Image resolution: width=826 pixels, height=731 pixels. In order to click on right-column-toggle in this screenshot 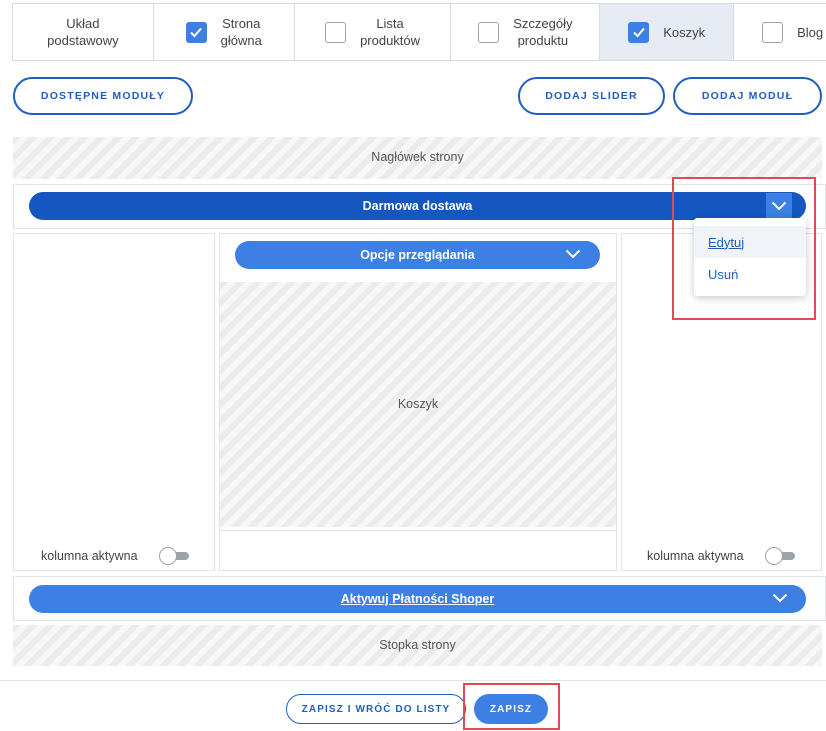, I will do `click(780, 556)`.